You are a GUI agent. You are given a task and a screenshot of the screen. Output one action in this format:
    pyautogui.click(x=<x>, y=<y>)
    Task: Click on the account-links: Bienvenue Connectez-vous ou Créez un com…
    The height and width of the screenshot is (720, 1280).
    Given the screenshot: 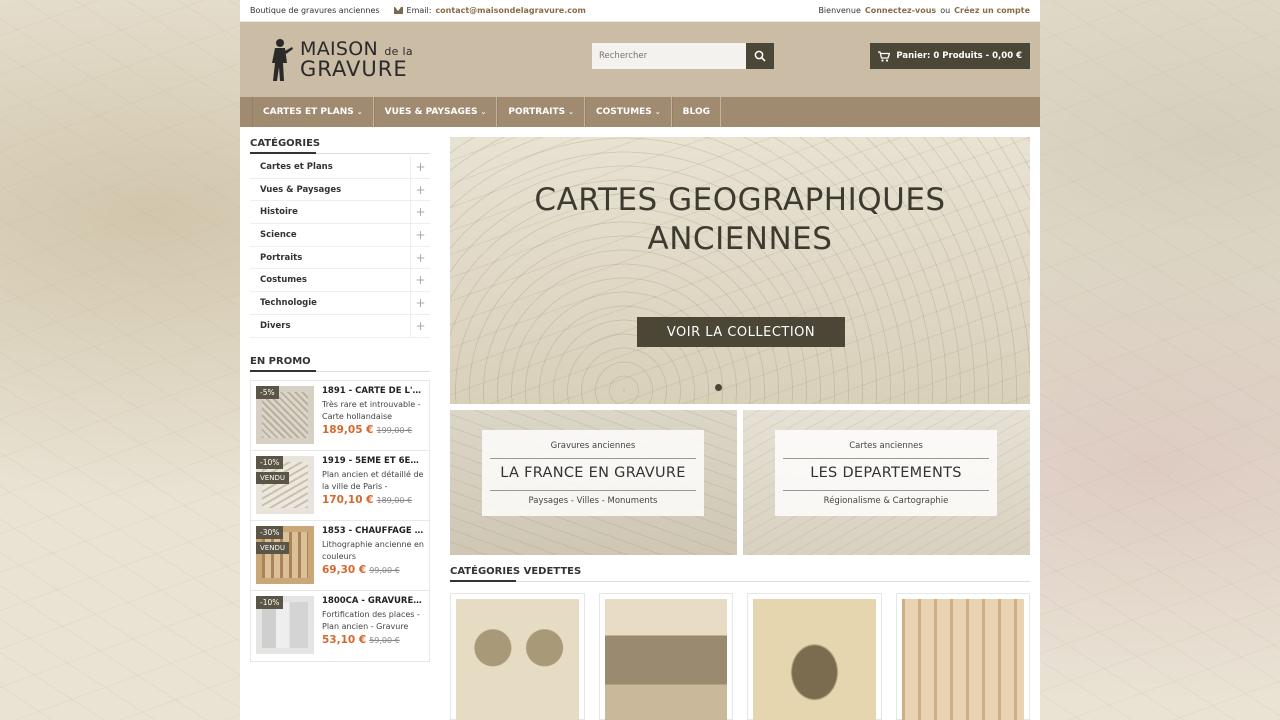 What is the action you would take?
    pyautogui.click(x=924, y=10)
    